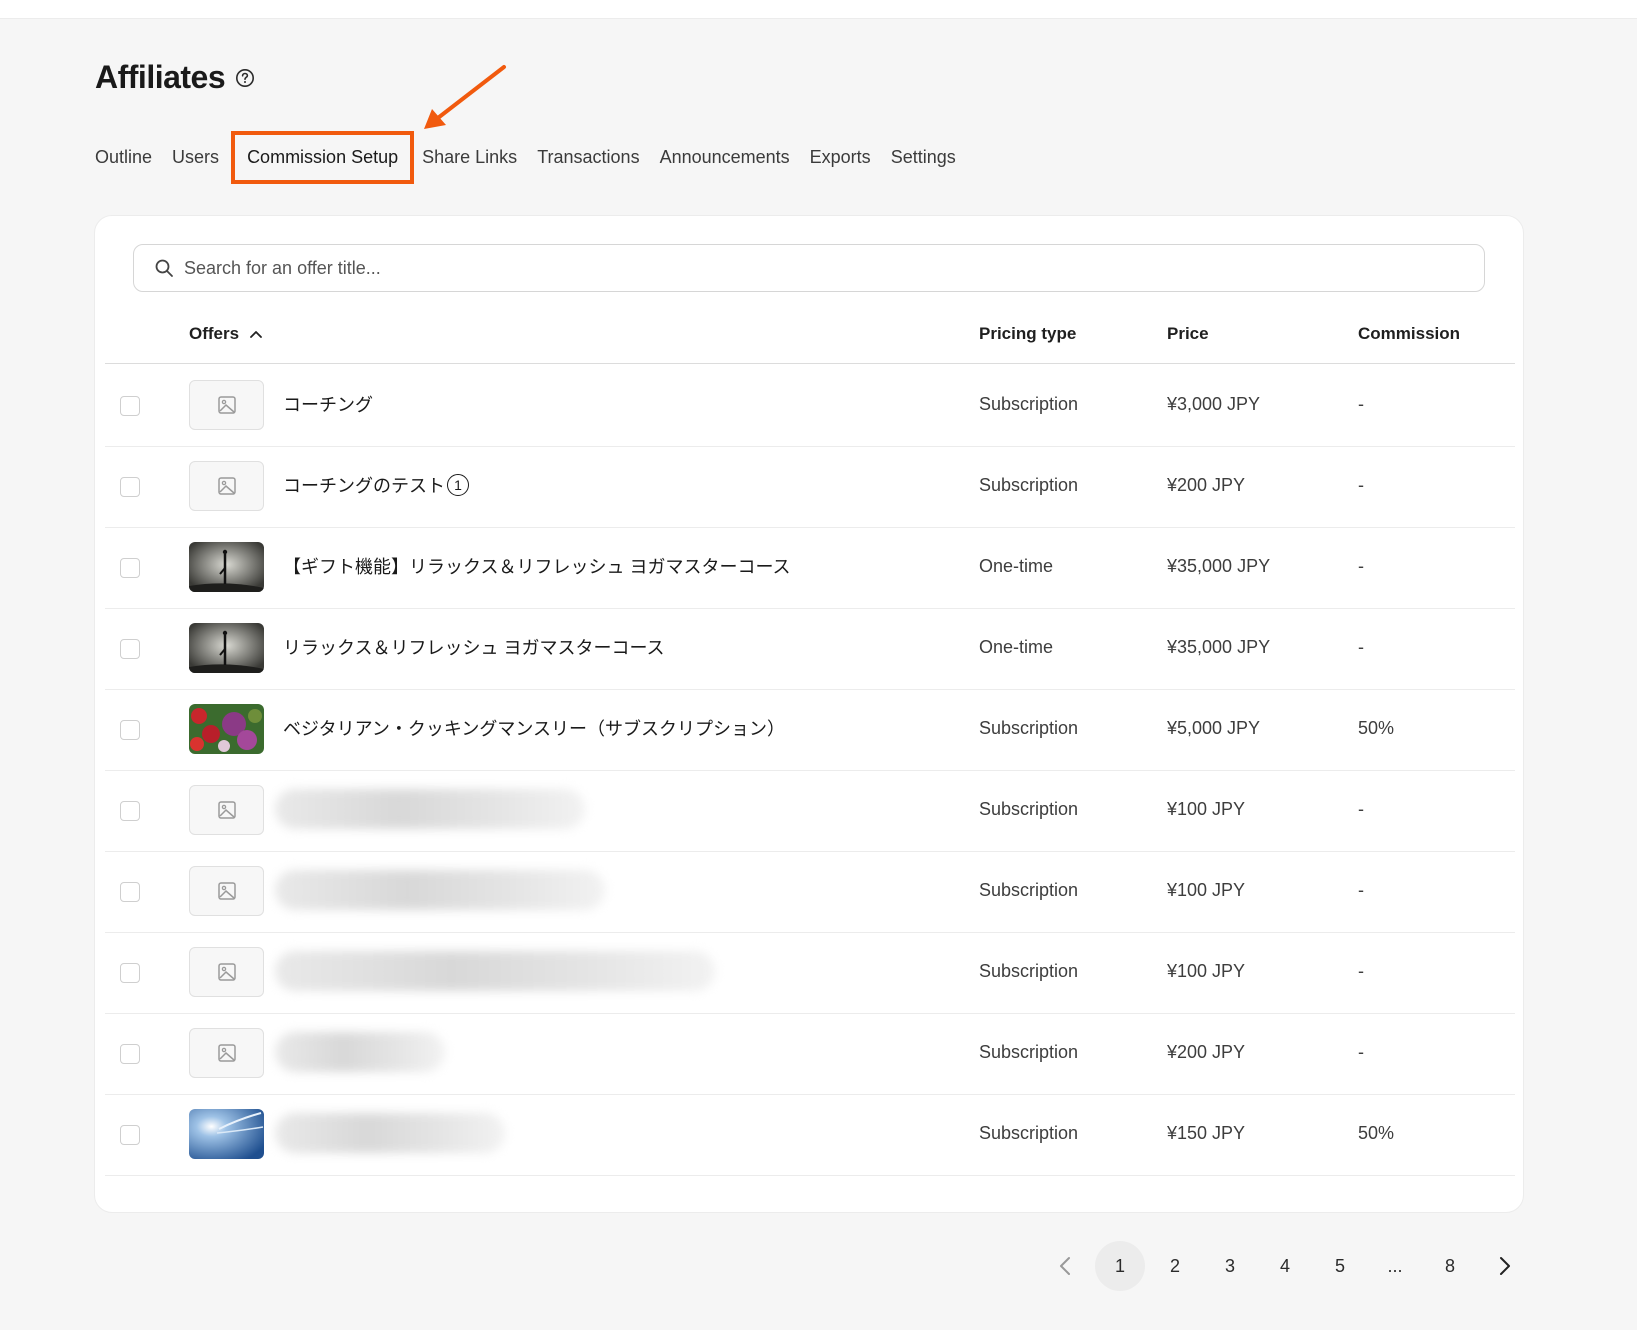 The height and width of the screenshot is (1330, 1637). I want to click on offer-title: コーチングのテスト 1, so click(376, 485).